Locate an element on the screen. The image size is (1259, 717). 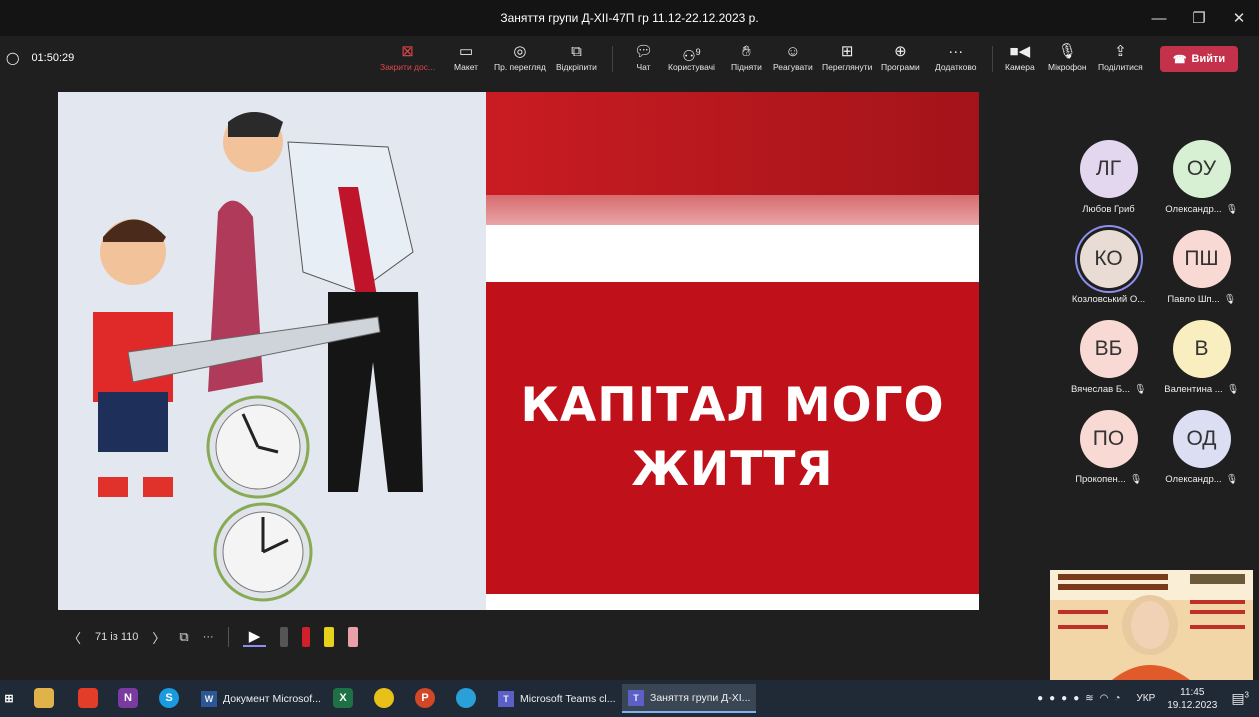
window-controls: — ❐ ✕ is located at coordinates (1199, 18).